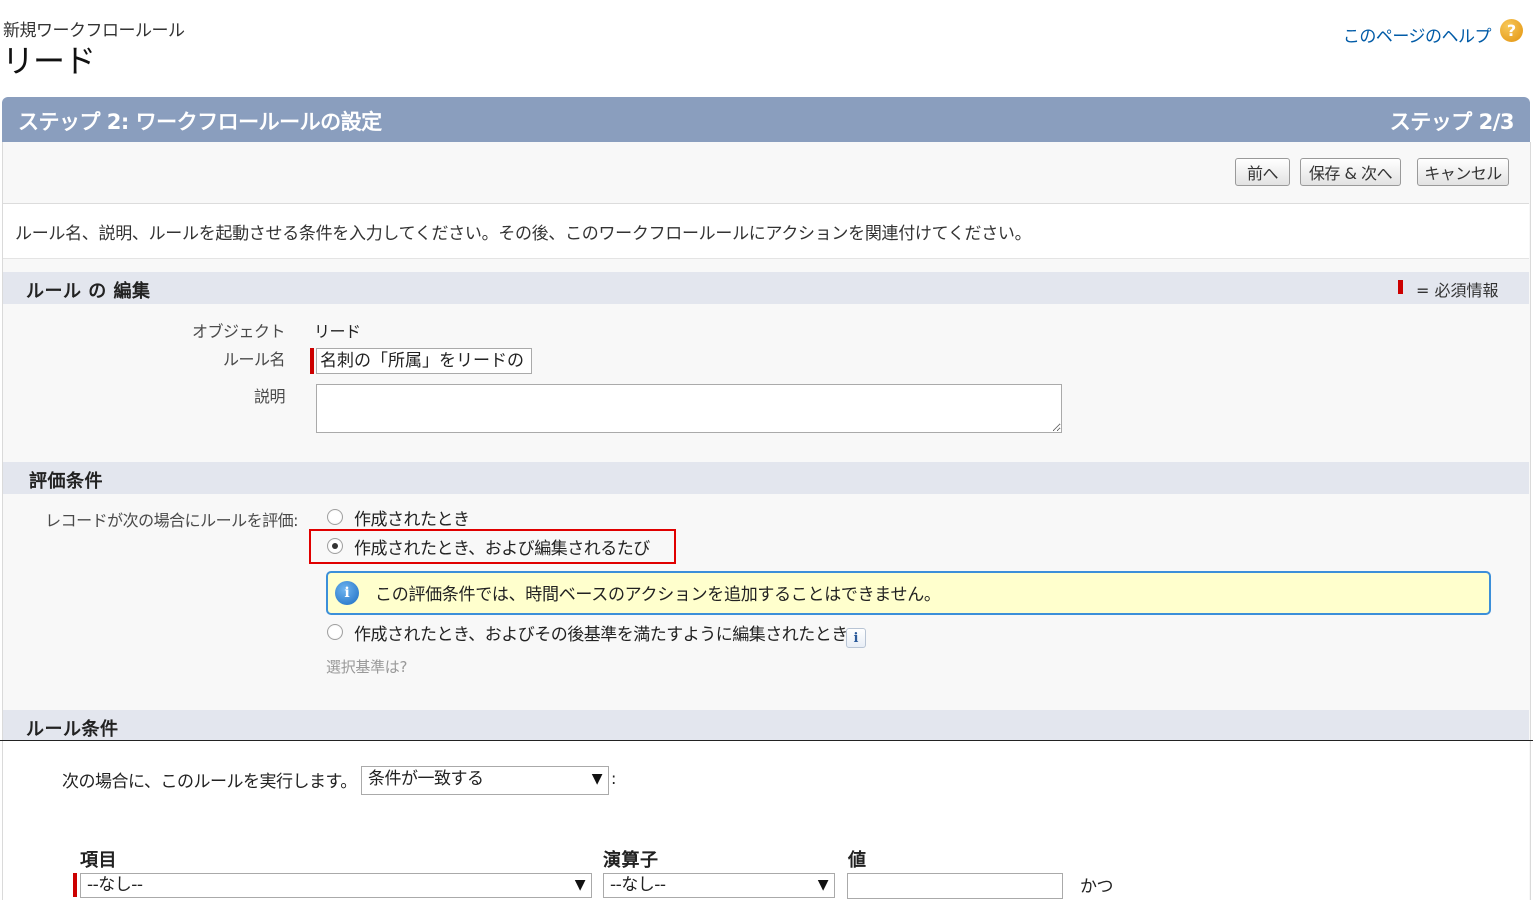  What do you see at coordinates (335, 517) in the screenshot?
I see `evaluation-radio-created` at bounding box center [335, 517].